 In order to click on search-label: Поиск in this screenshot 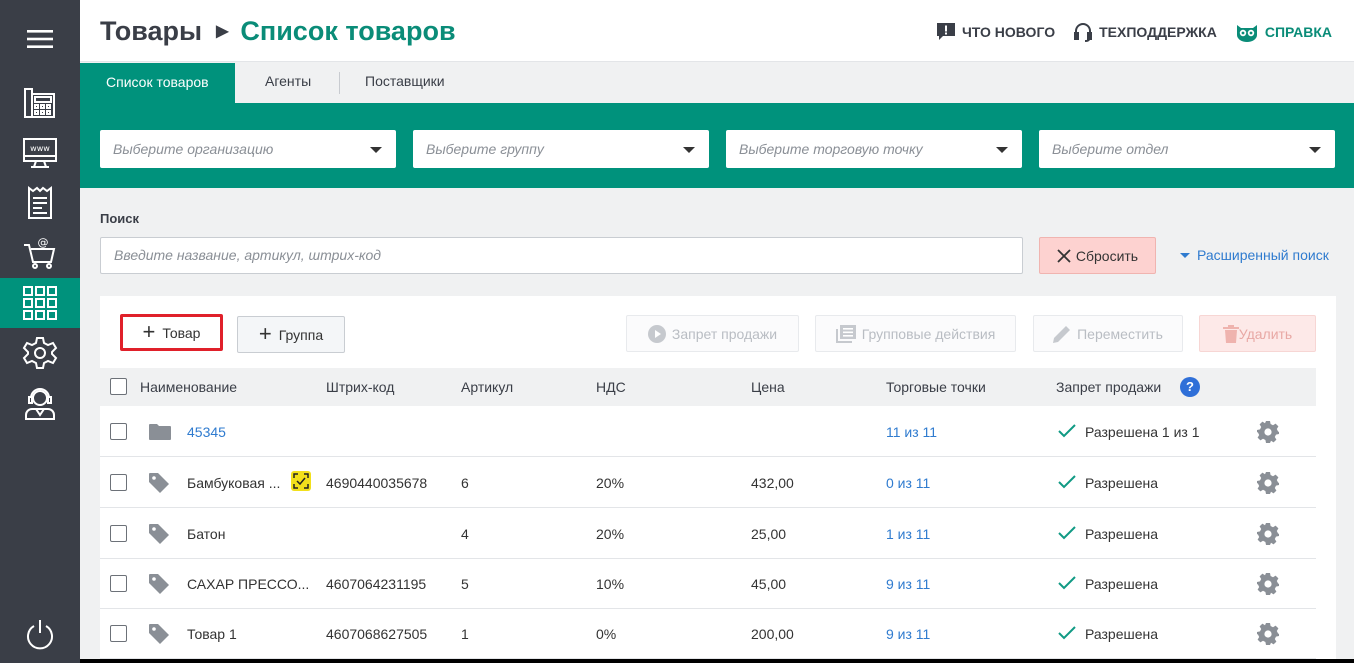, I will do `click(120, 218)`.